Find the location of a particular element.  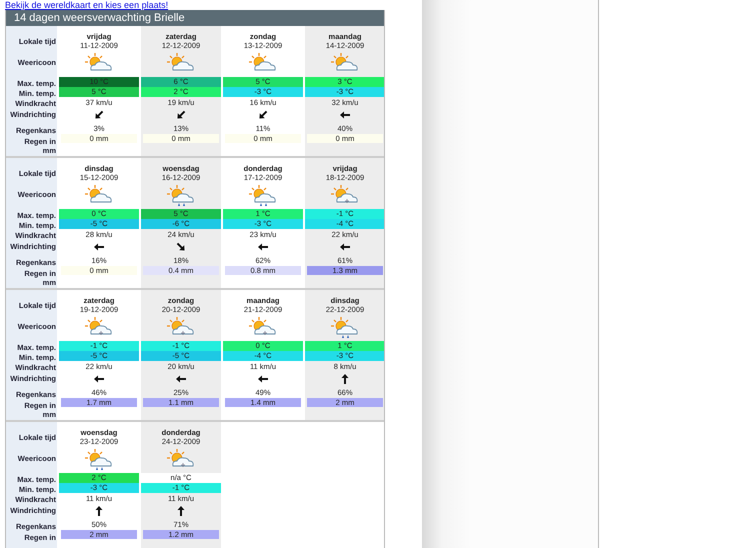

forecast-title: 14 dagen weersverwachting Brielle is located at coordinates (195, 18).